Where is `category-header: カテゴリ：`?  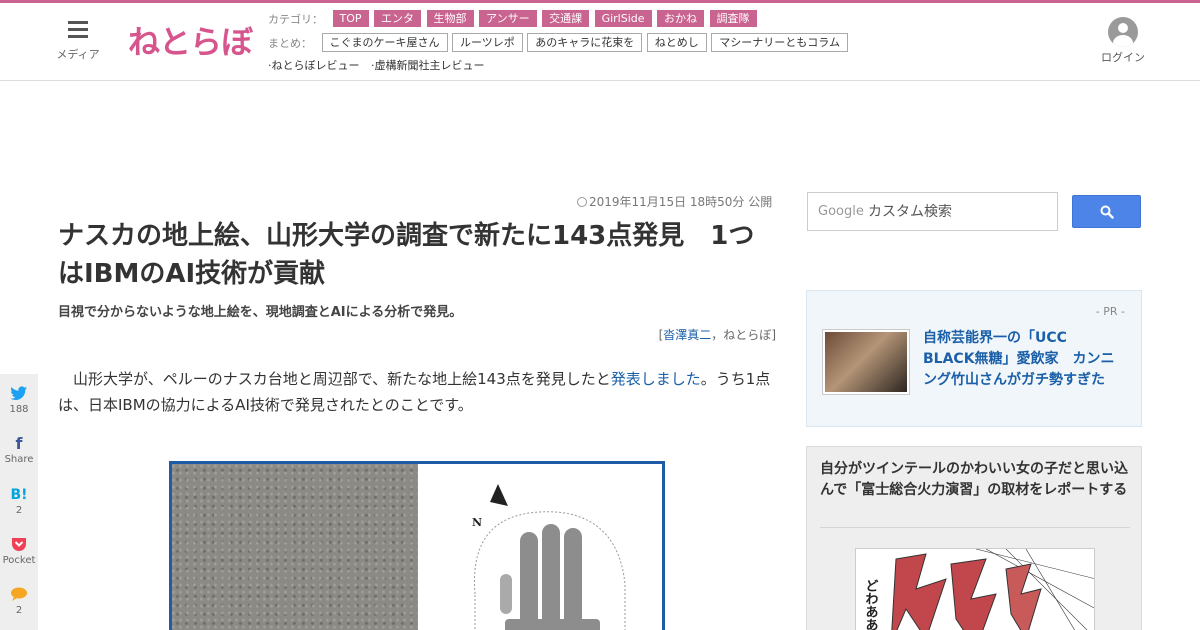 category-header: カテゴリ： is located at coordinates (295, 19).